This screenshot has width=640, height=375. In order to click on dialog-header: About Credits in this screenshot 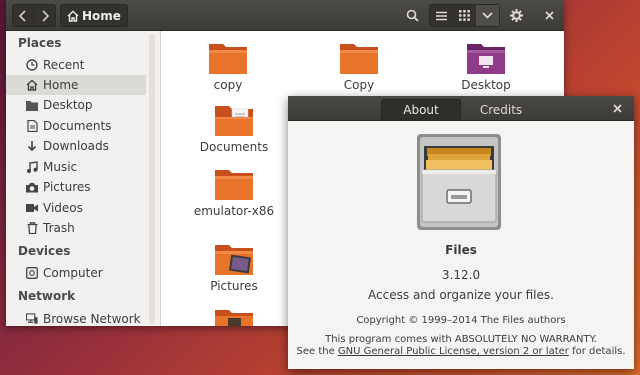, I will do `click(461, 108)`.